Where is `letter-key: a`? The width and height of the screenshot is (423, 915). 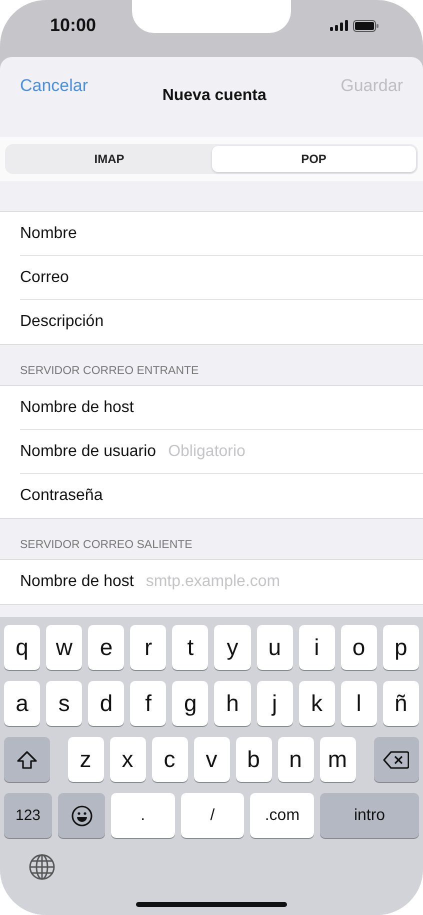
letter-key: a is located at coordinates (22, 703).